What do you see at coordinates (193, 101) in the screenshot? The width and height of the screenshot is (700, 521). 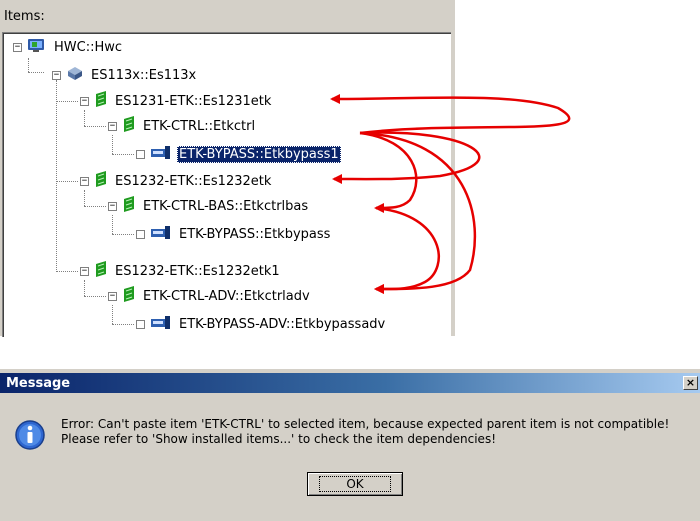 I see `tree-node-label: ES1231-ETK::Es1231etk` at bounding box center [193, 101].